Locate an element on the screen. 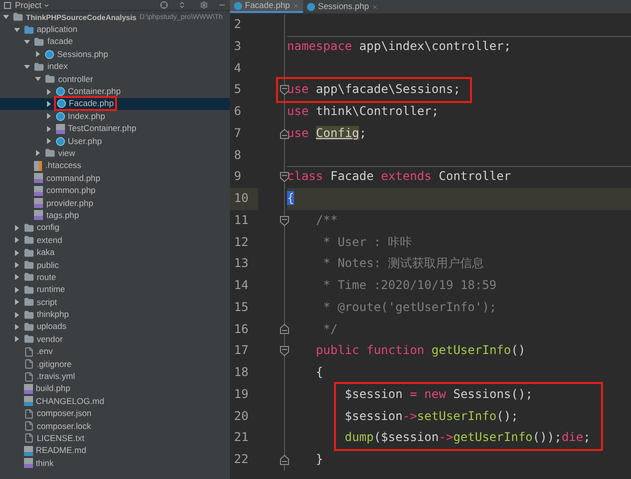  tree-item: common.php is located at coordinates (71, 190).